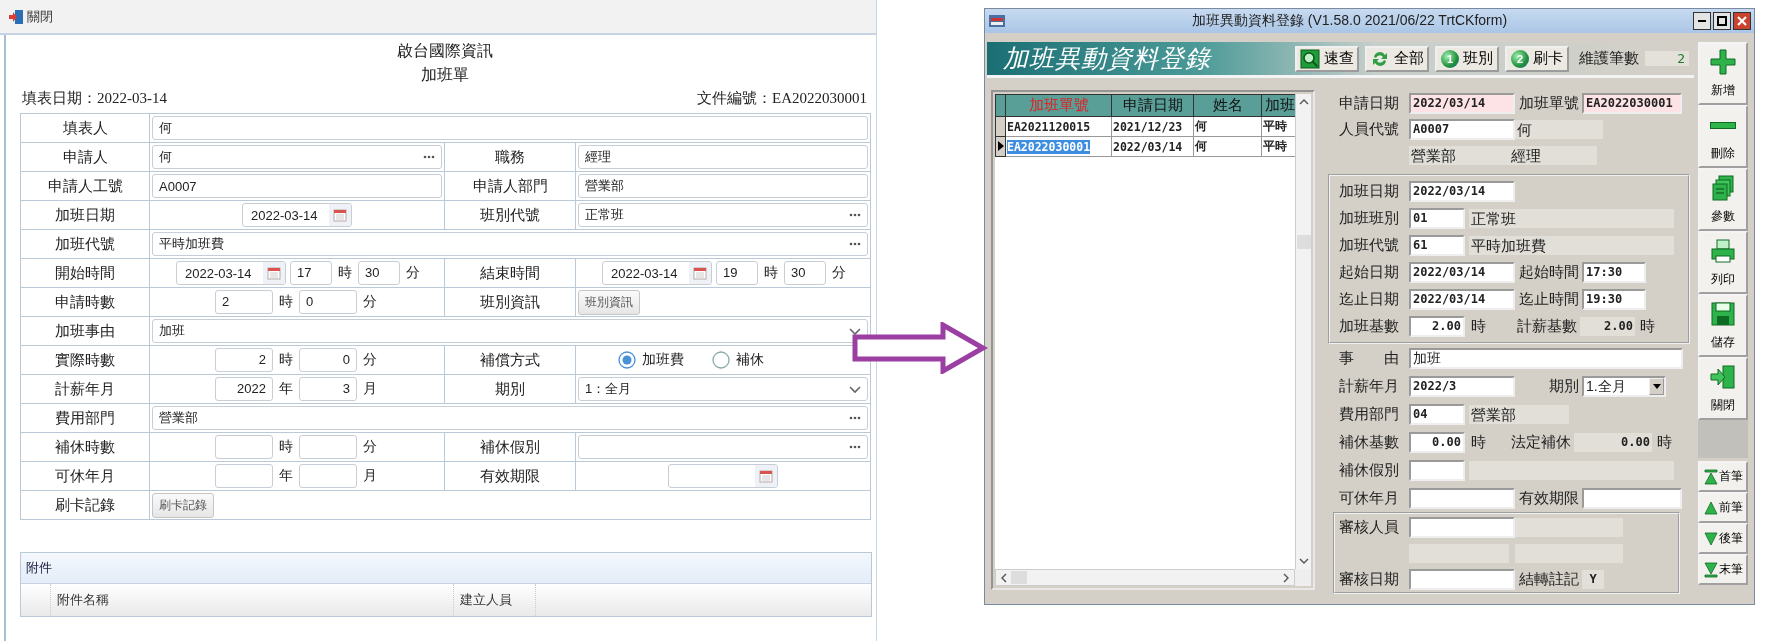 The height and width of the screenshot is (641, 1772). I want to click on input-field: 17, so click(311, 273).